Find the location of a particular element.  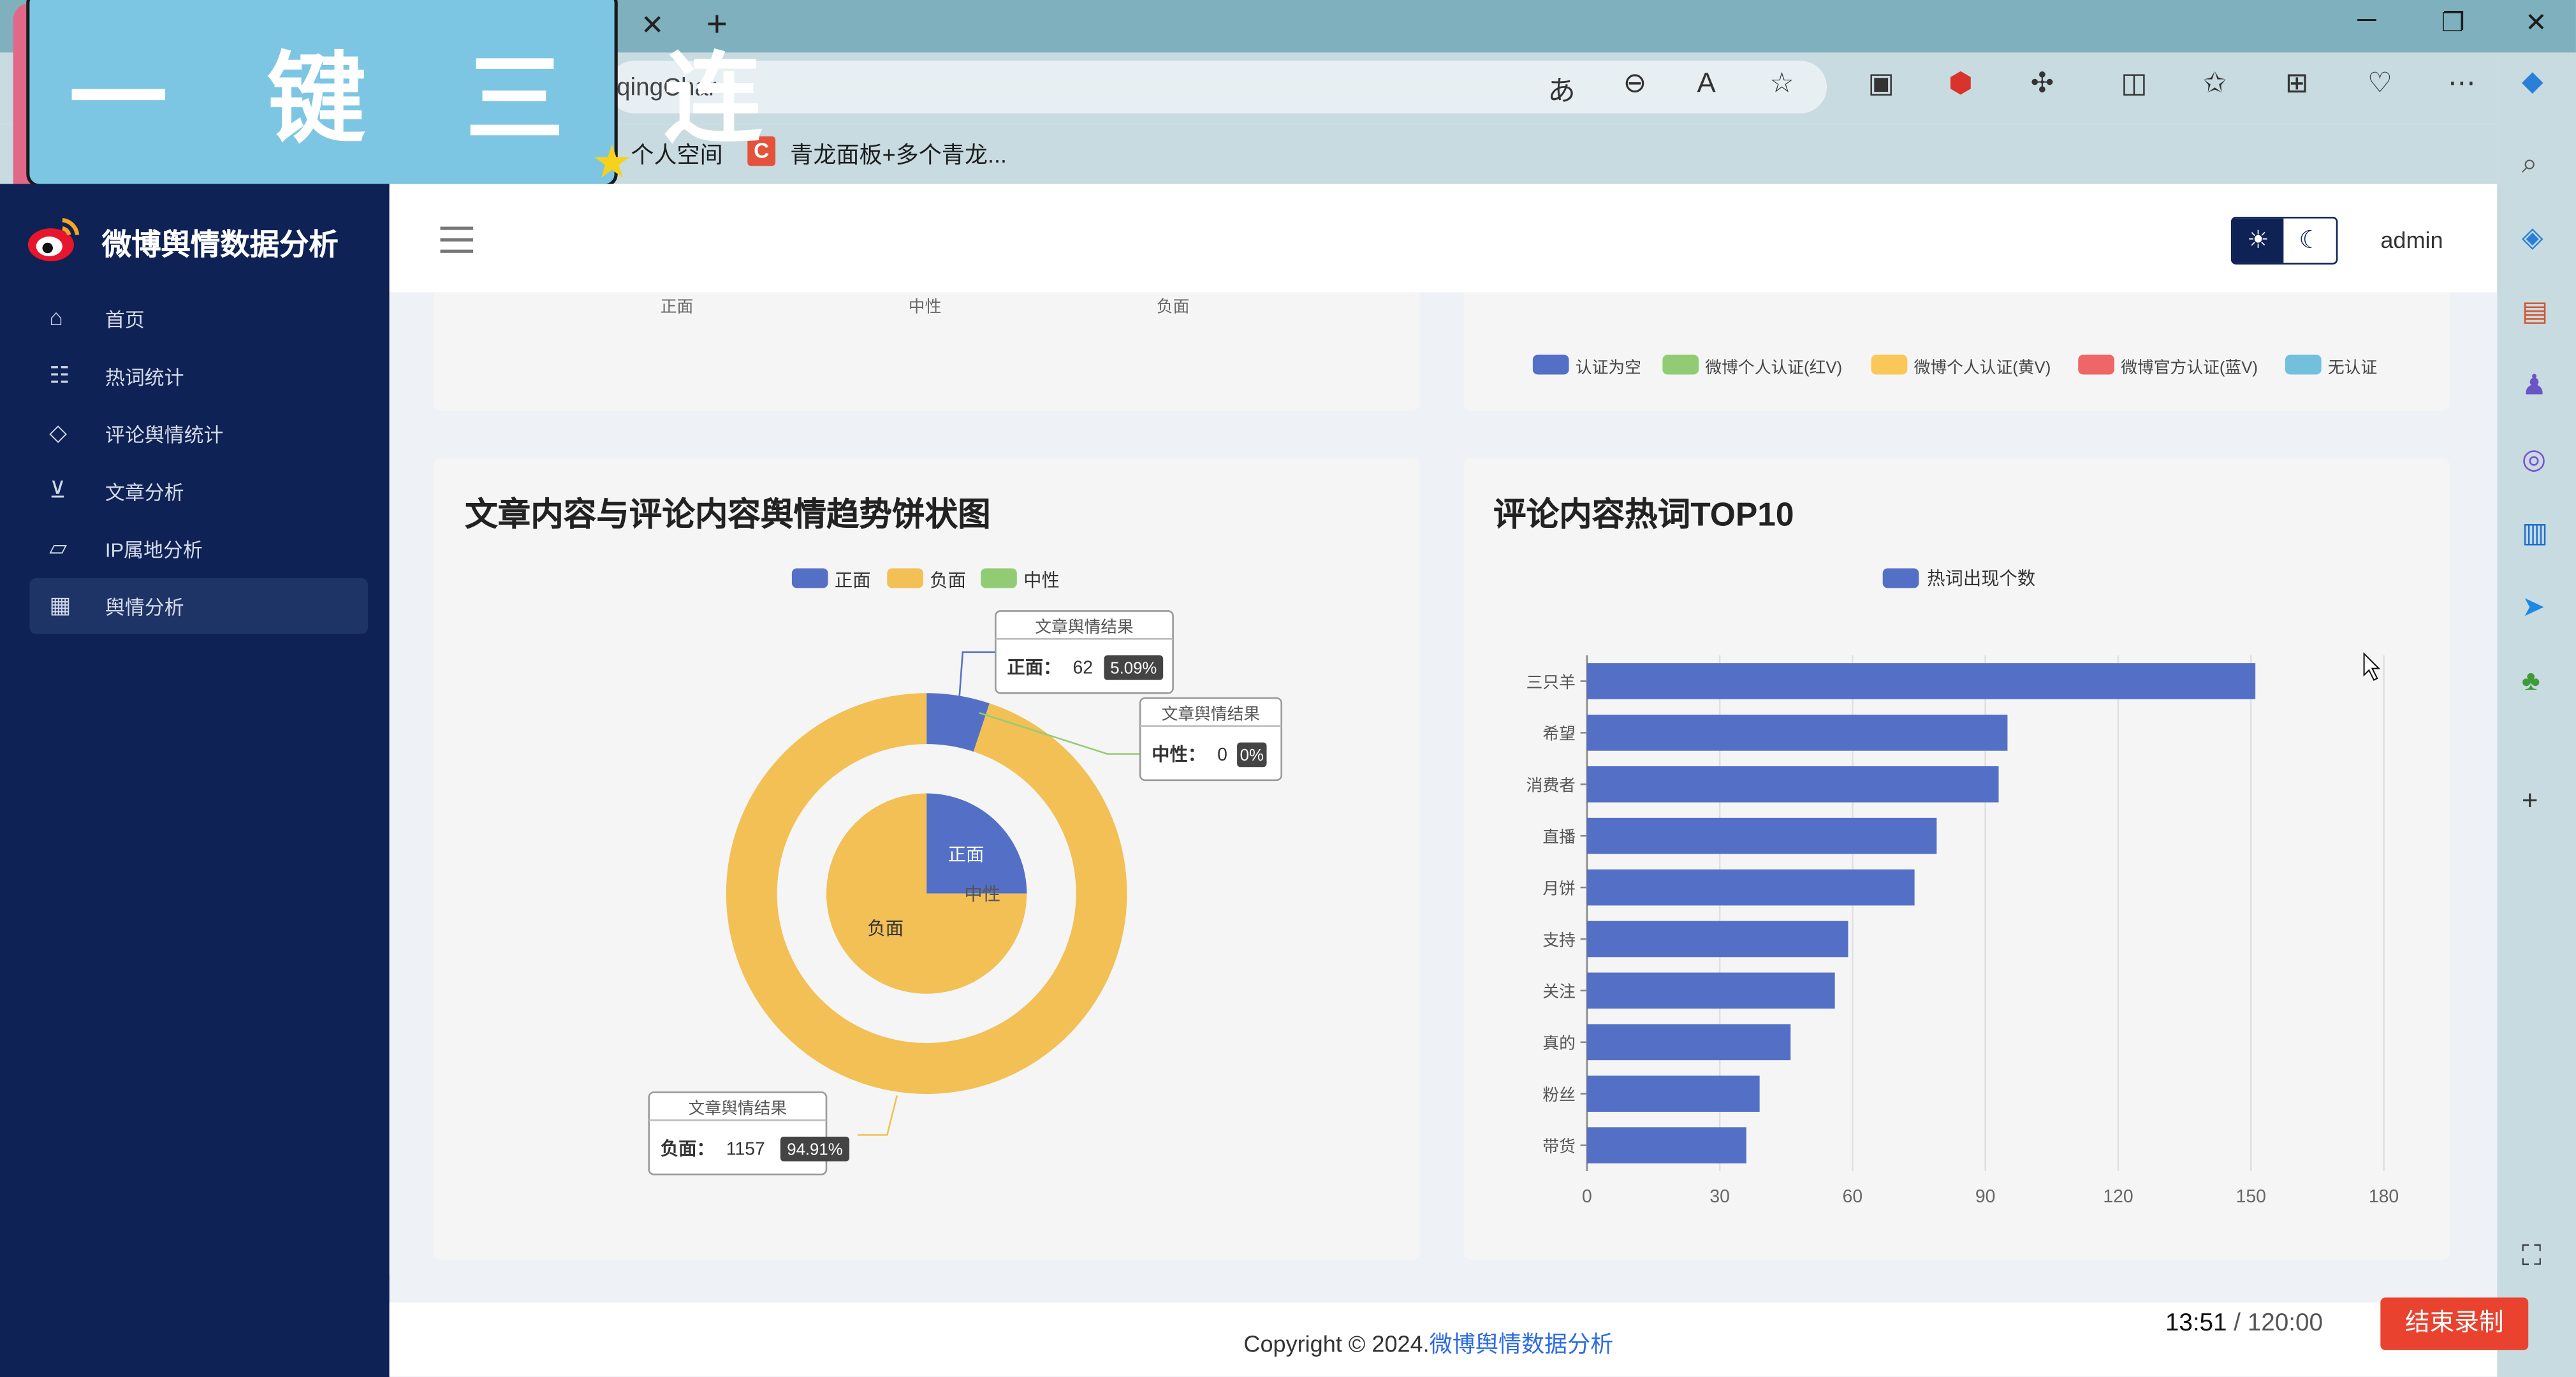

y-tick-label: 带货 is located at coordinates (1559, 1146).